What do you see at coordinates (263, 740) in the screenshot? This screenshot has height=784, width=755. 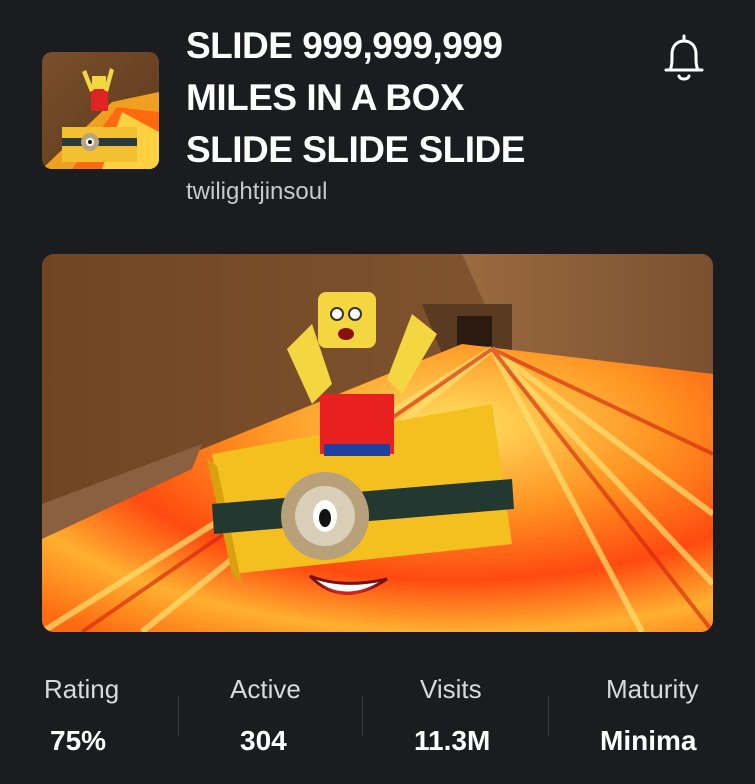 I see `stat-active-value: 304` at bounding box center [263, 740].